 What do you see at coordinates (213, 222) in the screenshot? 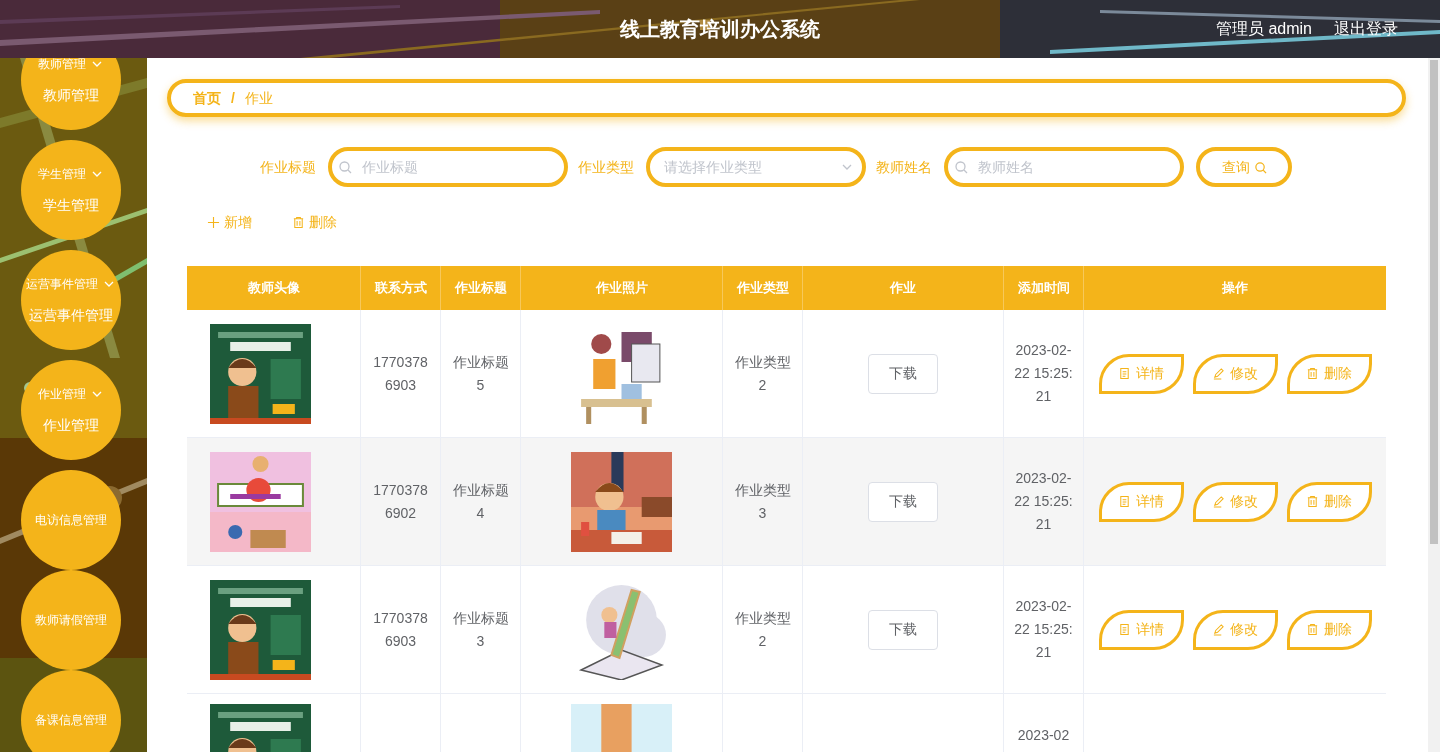
I see `plus-icon` at bounding box center [213, 222].